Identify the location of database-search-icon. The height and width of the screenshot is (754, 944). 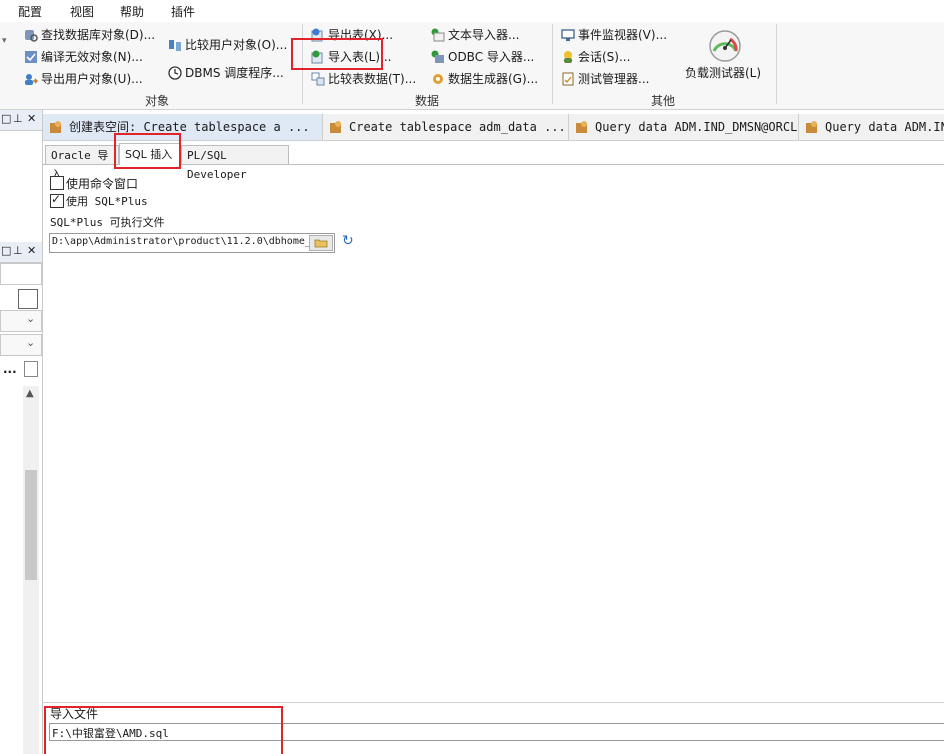
(31, 36).